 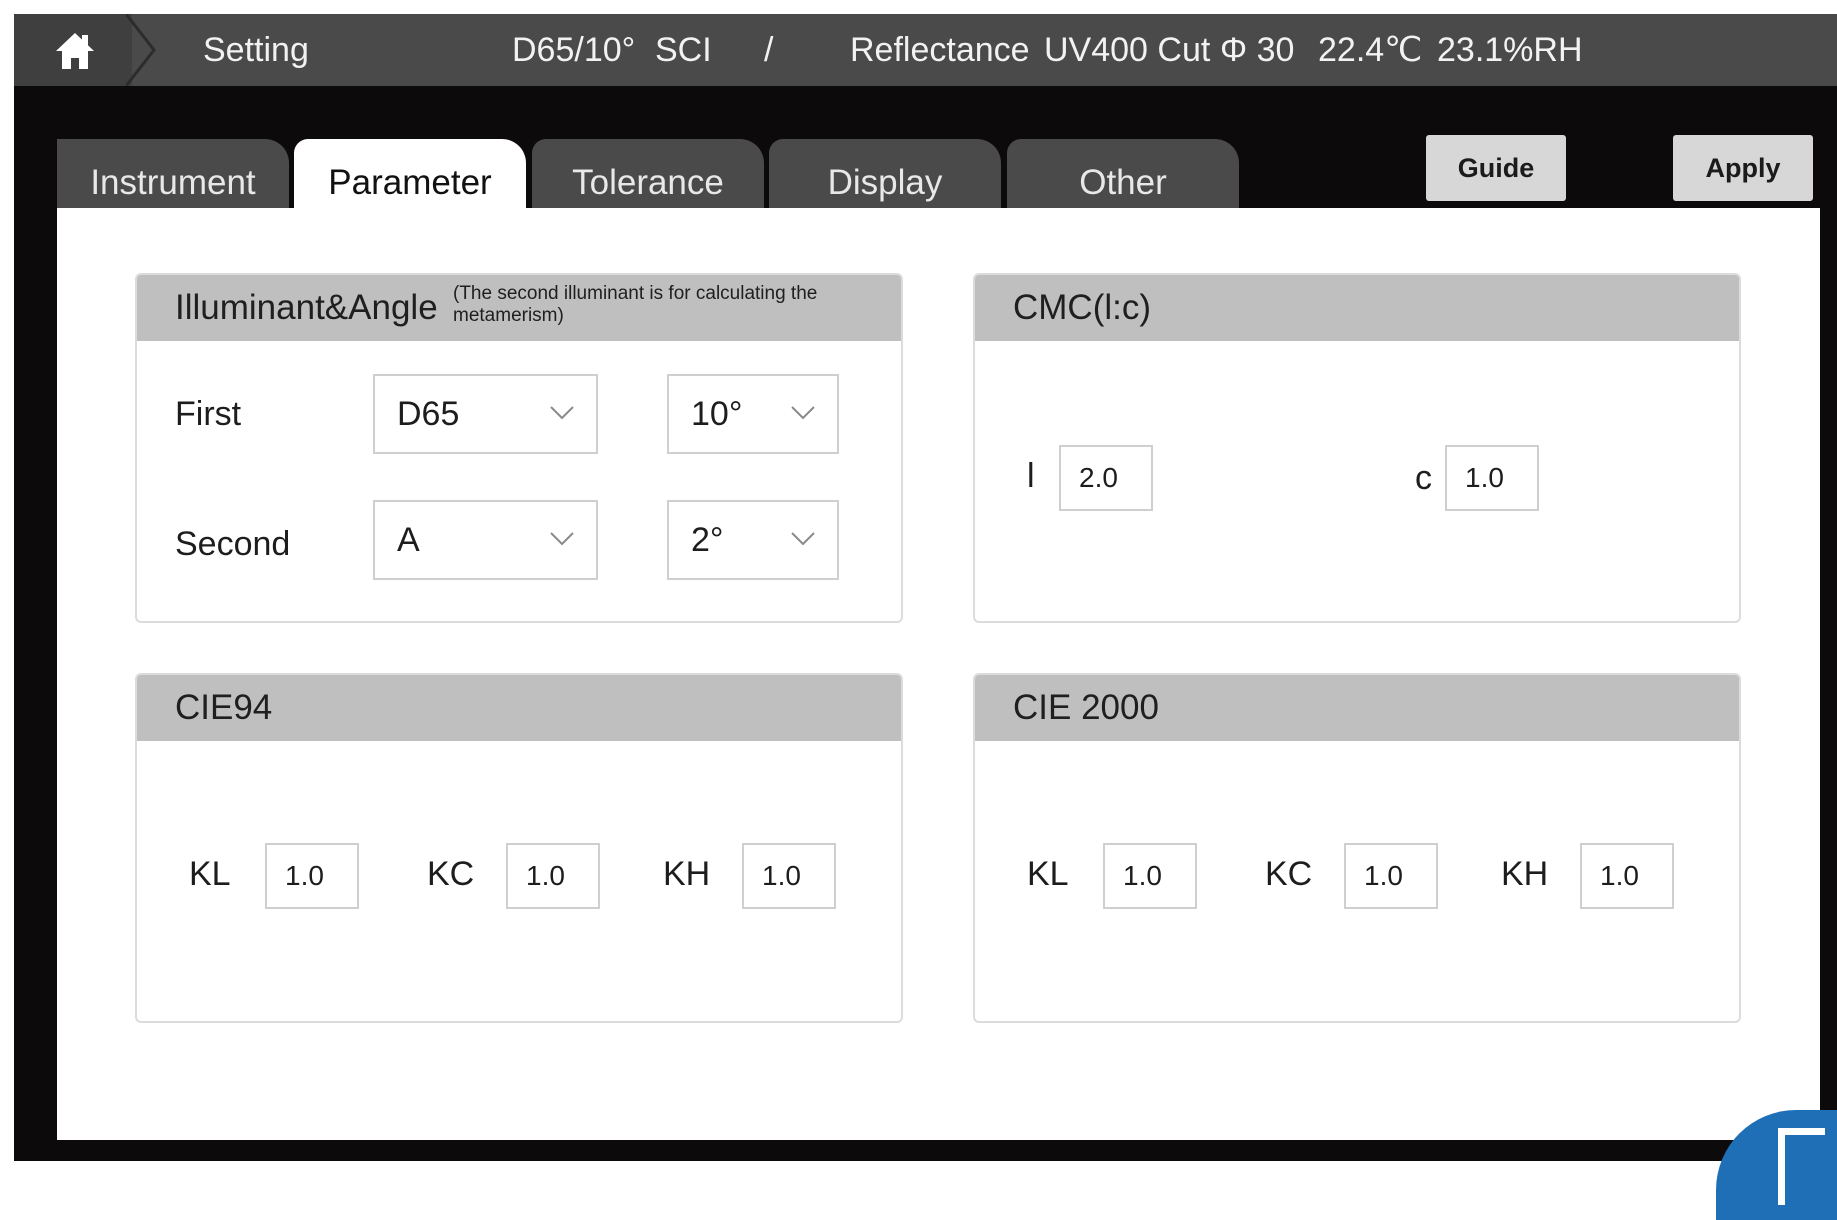 I want to click on cie94-kh-label: KH, so click(x=687, y=874).